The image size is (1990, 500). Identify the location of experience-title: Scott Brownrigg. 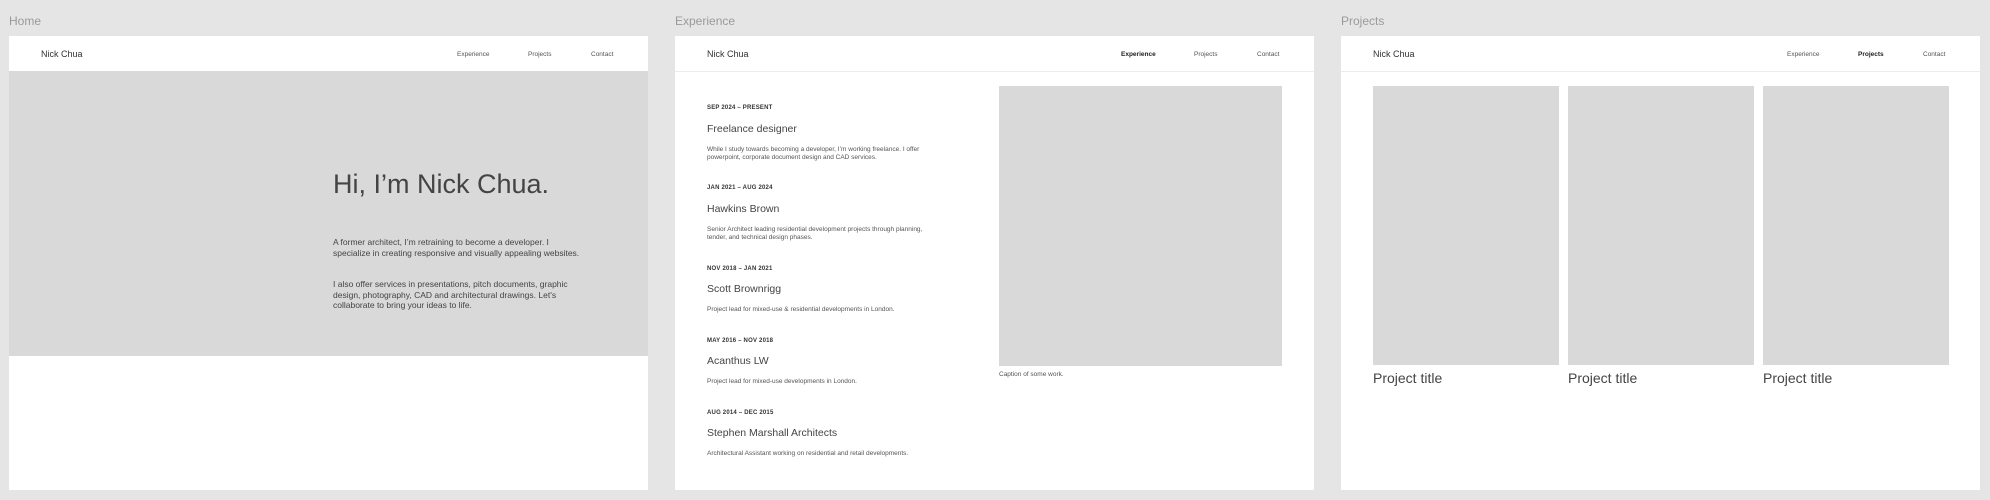
(744, 289).